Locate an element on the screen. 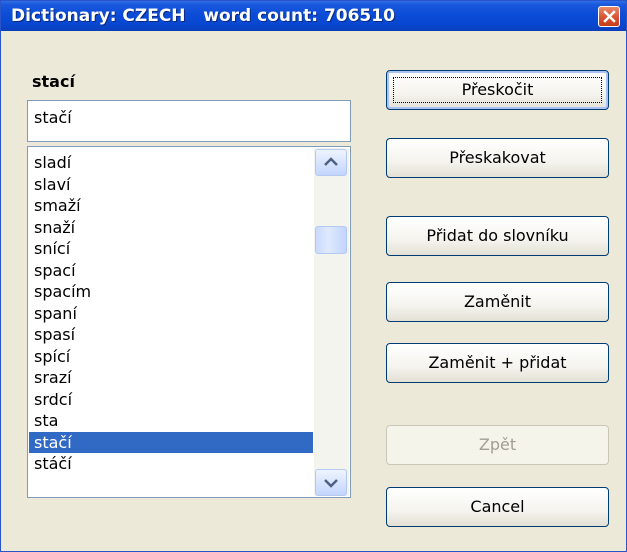 This screenshot has width=627, height=552. list-item: srdcí is located at coordinates (171, 400).